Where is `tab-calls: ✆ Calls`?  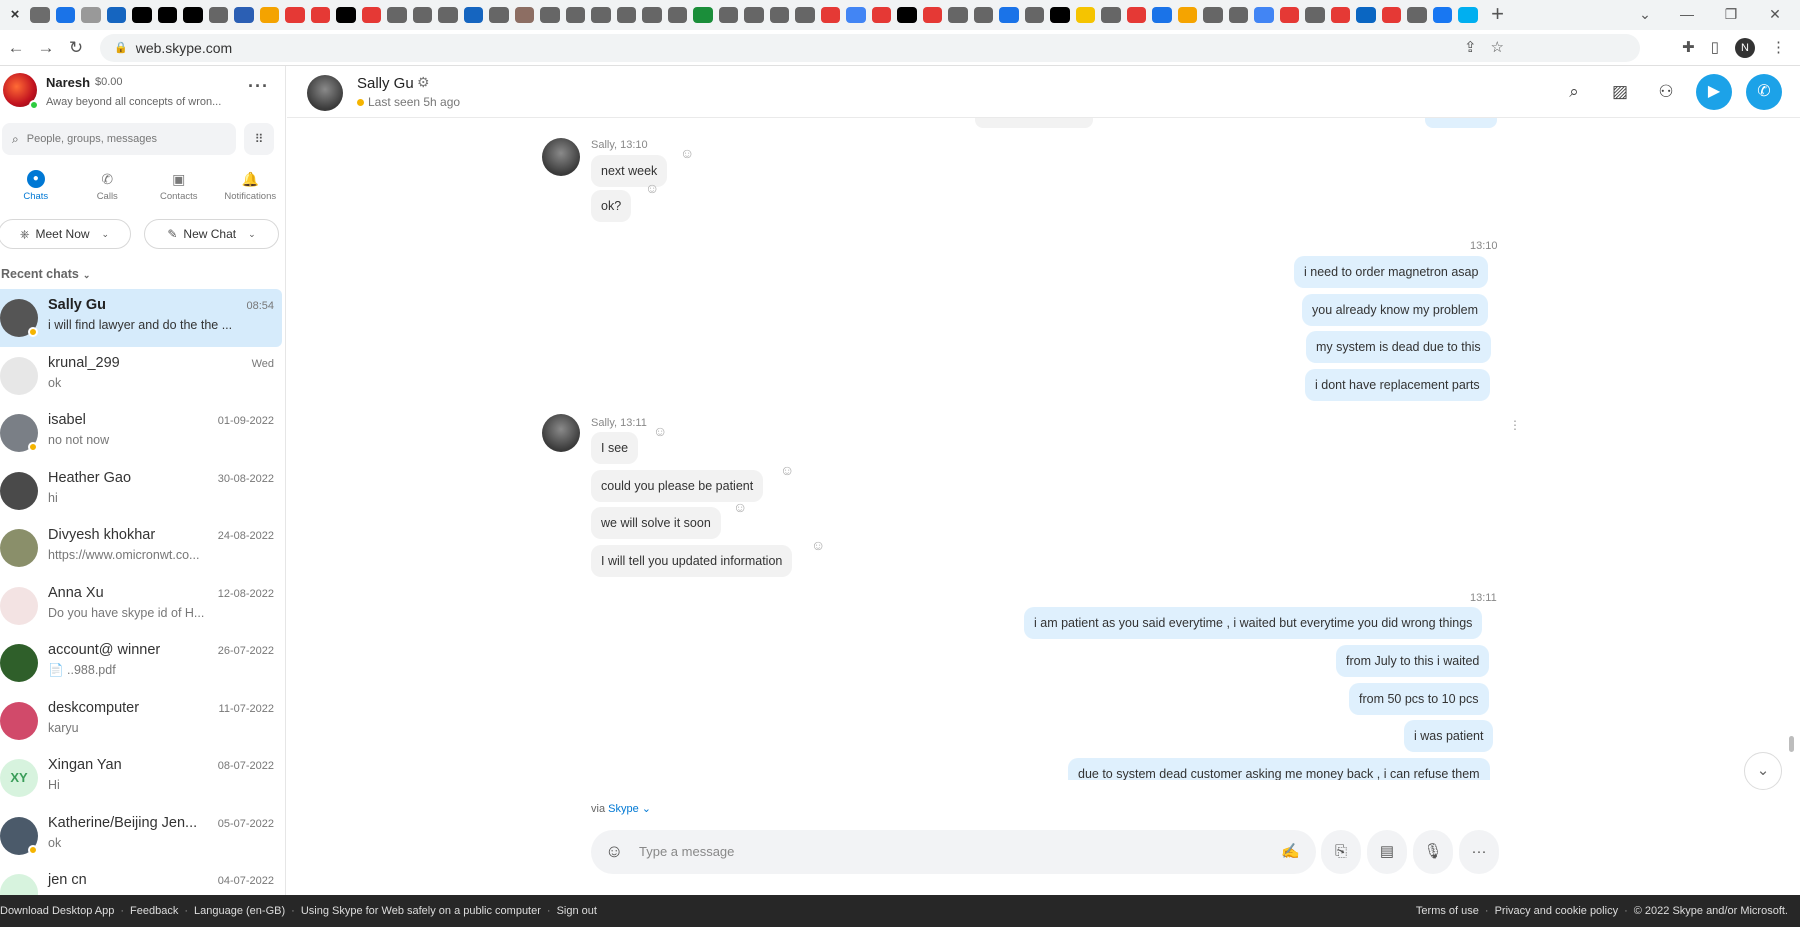
tab-calls: ✆ Calls is located at coordinates (108, 189).